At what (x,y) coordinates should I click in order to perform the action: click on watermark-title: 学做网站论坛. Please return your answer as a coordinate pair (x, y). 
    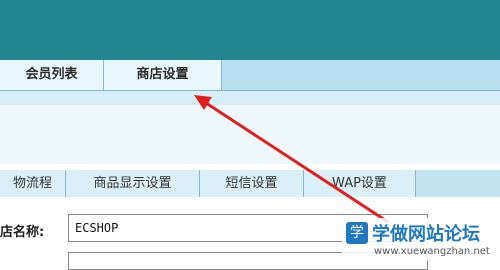
    Looking at the image, I should click on (426, 234).